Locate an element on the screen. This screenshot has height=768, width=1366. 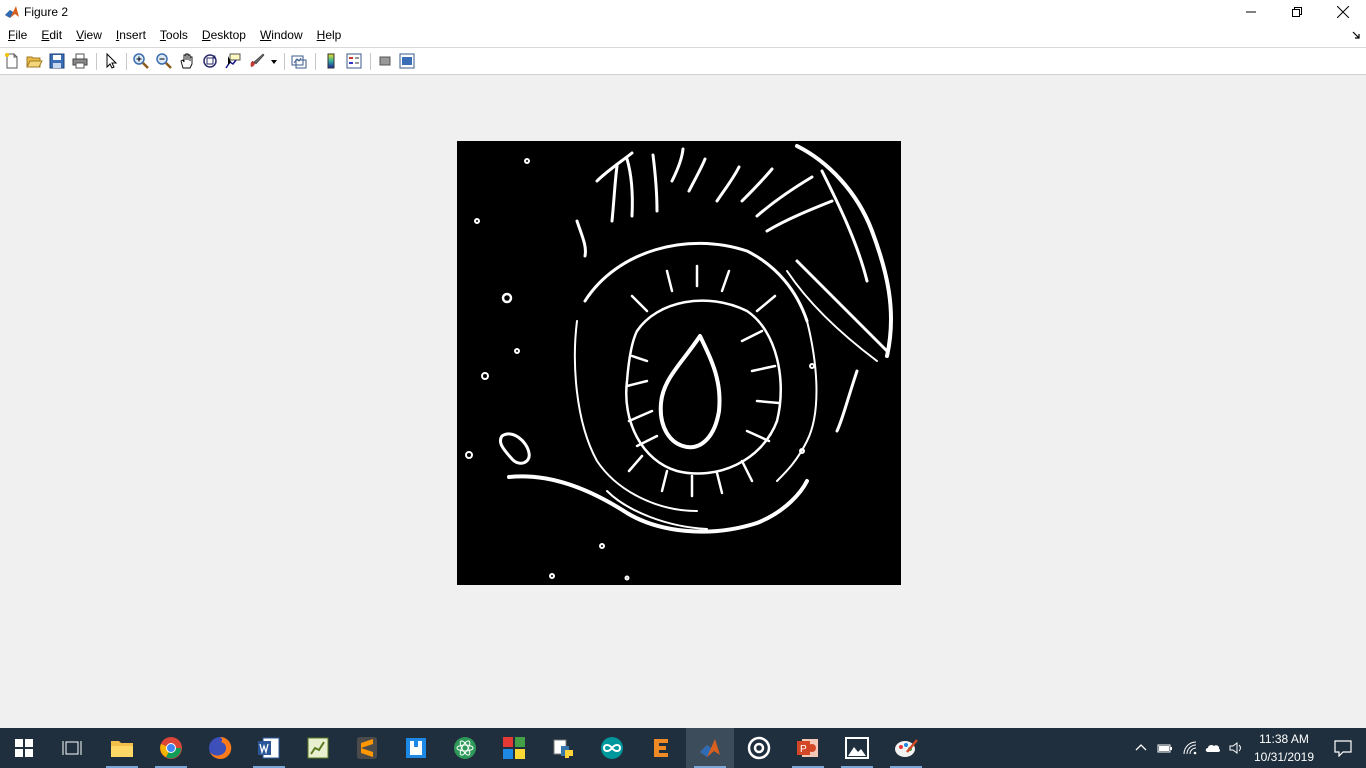
taskbar-obs is located at coordinates (759, 748).